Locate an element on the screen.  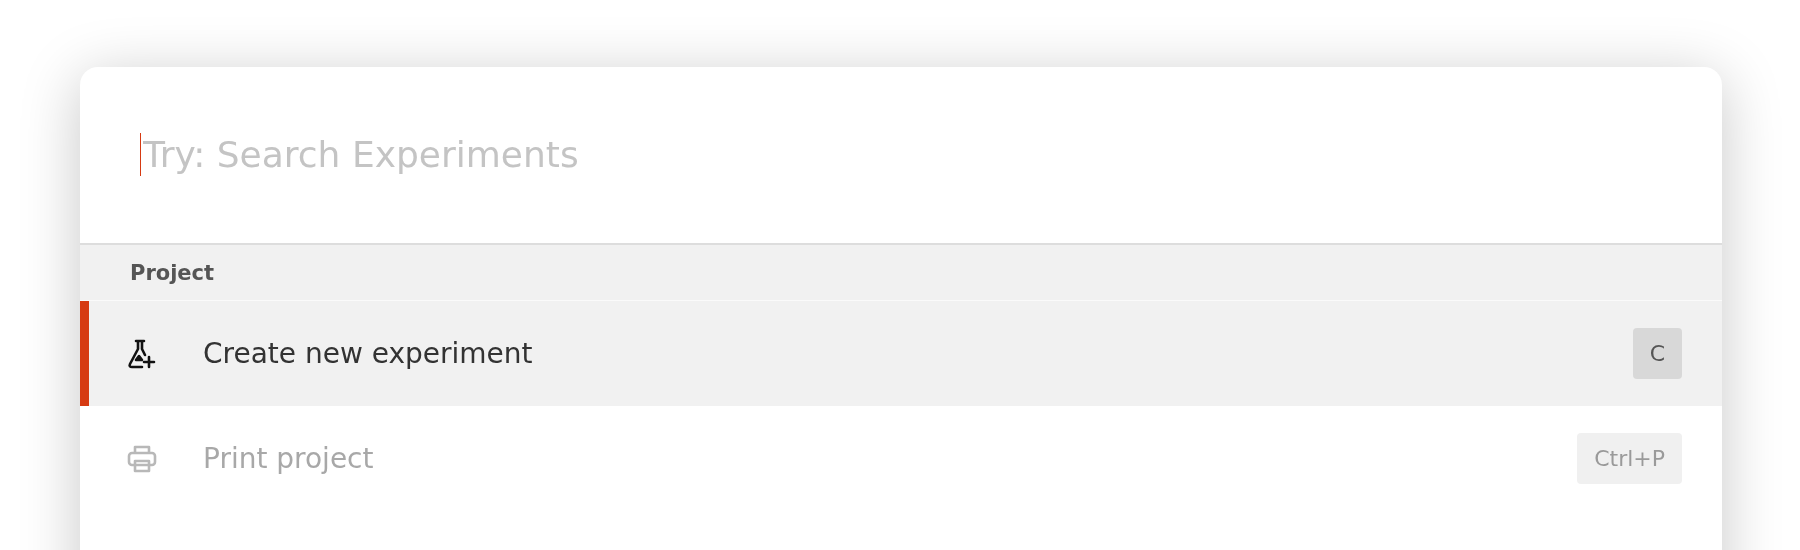
section-header: Project is located at coordinates (172, 272).